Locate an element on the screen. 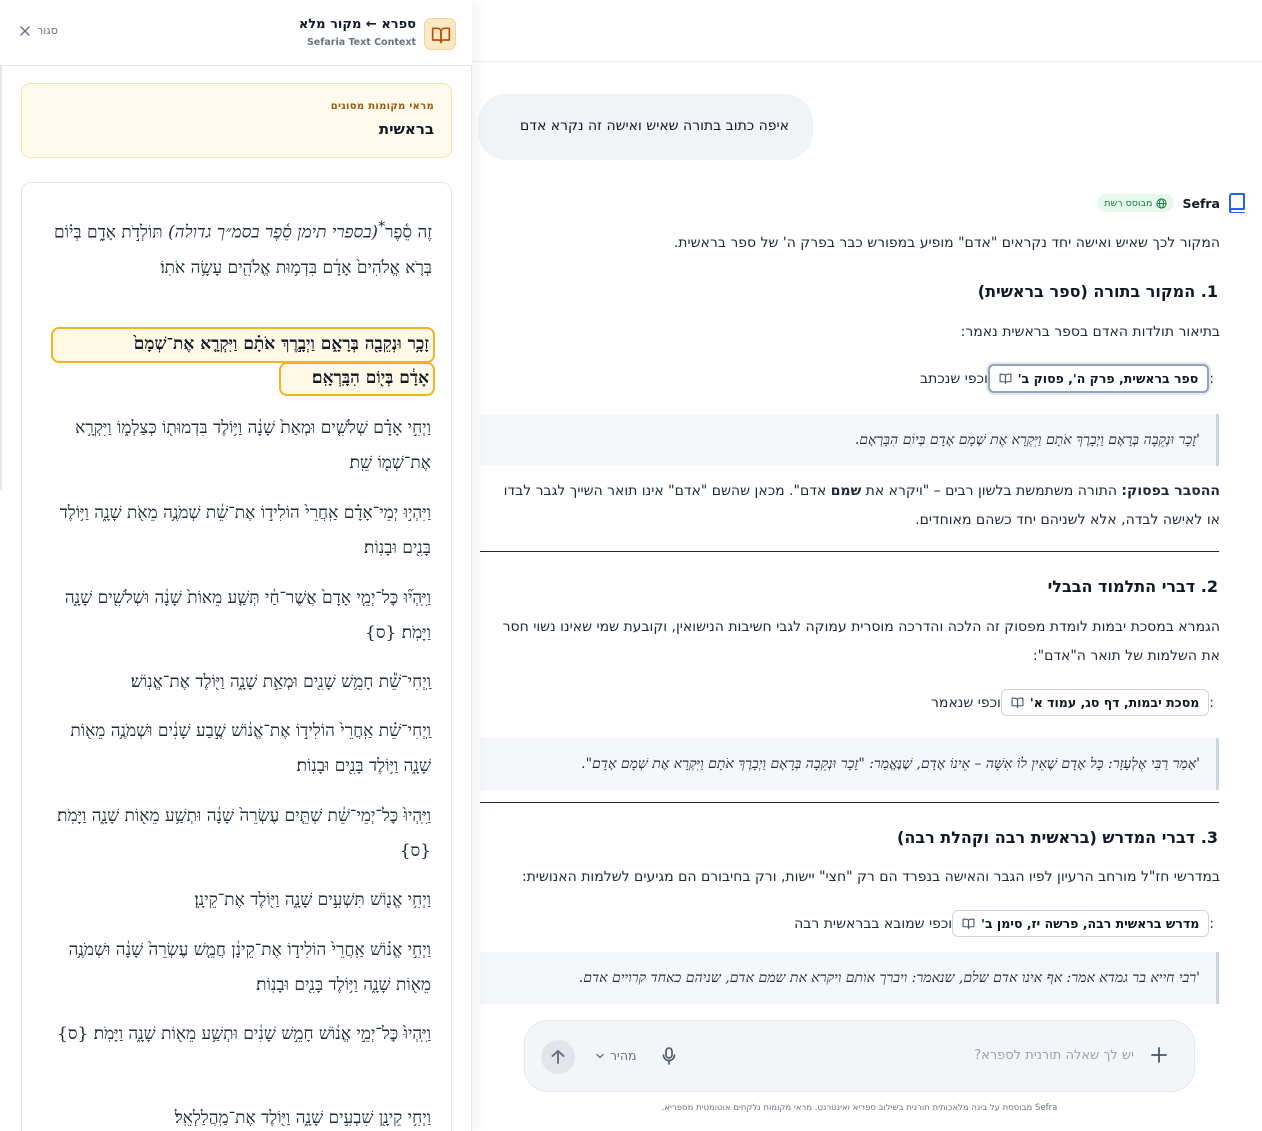 Image resolution: width=1262 pixels, height=1131 pixels. close-button: סגור is located at coordinates (39, 30).